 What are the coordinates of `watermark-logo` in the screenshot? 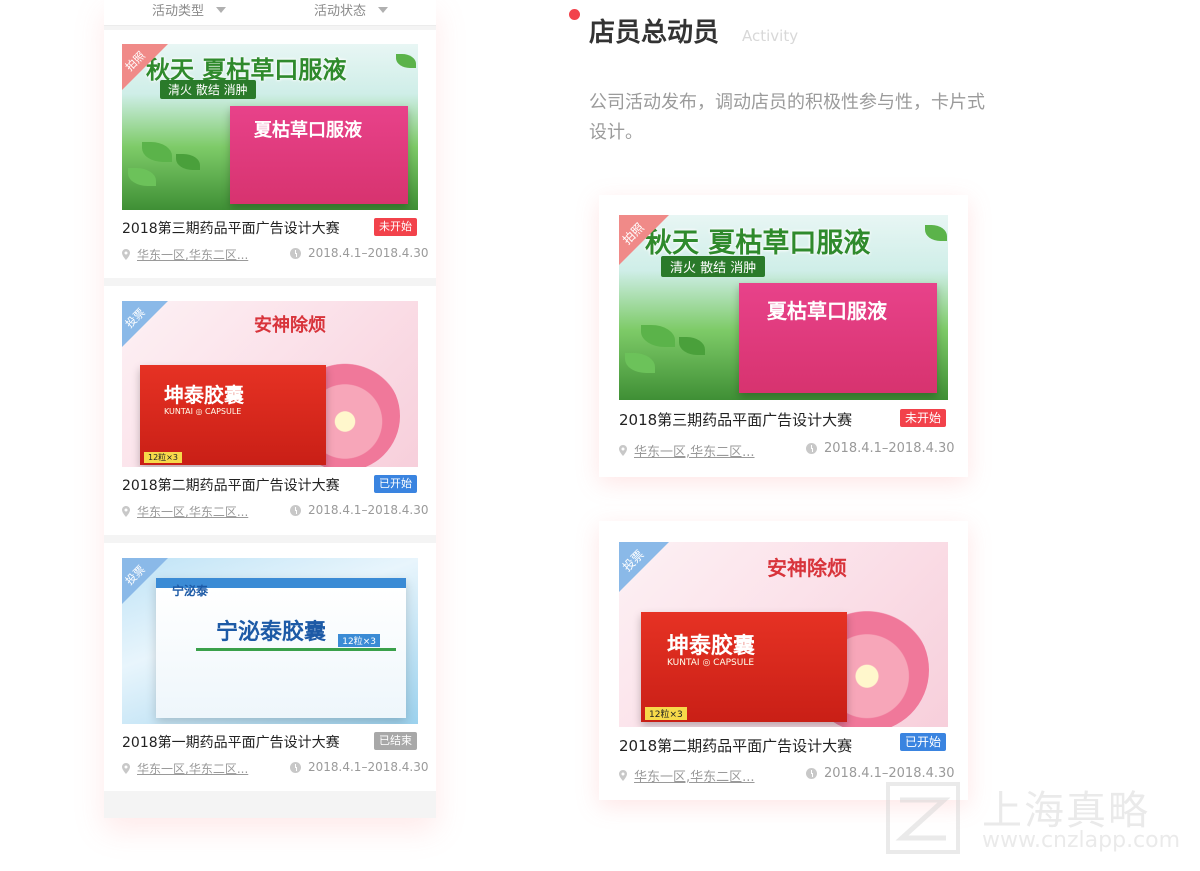 It's located at (923, 818).